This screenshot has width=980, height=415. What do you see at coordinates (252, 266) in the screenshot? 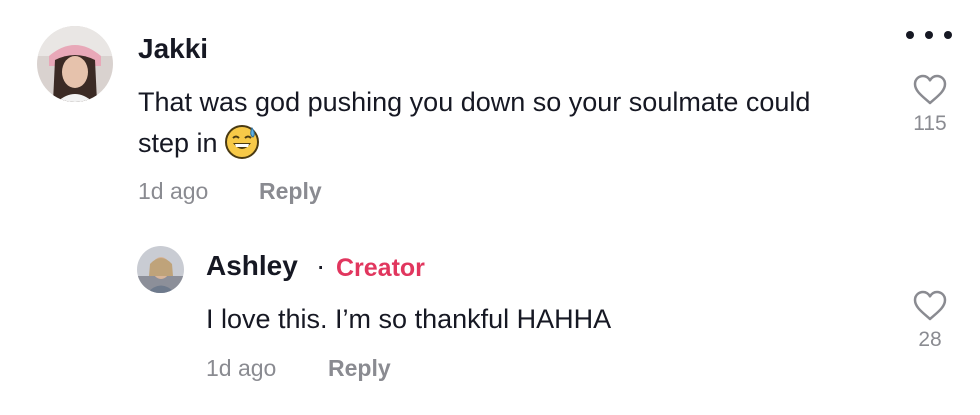
I see `reply-username: Ashley` at bounding box center [252, 266].